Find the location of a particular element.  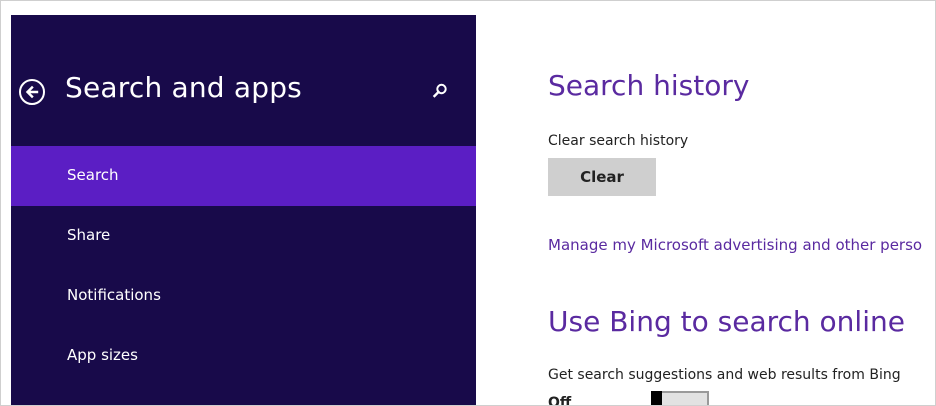

search-history-heading: Search history is located at coordinates (649, 85).